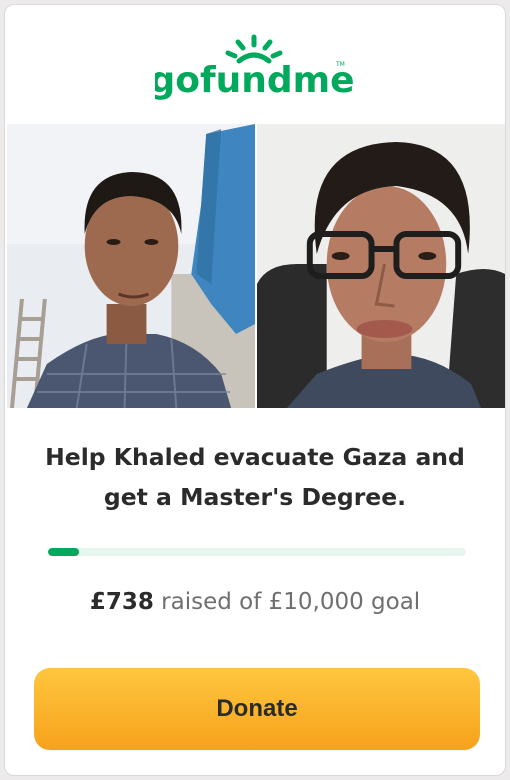 Image resolution: width=510 pixels, height=780 pixels. What do you see at coordinates (340, 64) in the screenshot?
I see `trademark-mark: TM` at bounding box center [340, 64].